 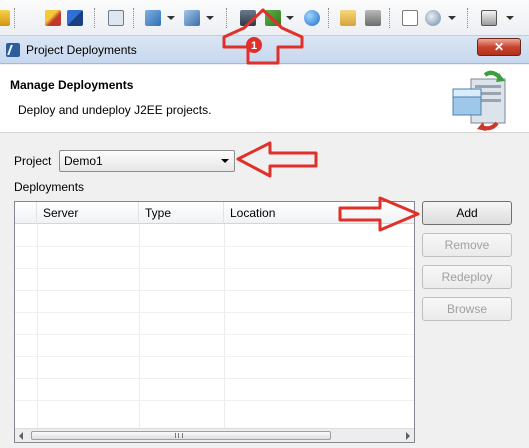 What do you see at coordinates (26, 213) in the screenshot?
I see `column-header-select` at bounding box center [26, 213].